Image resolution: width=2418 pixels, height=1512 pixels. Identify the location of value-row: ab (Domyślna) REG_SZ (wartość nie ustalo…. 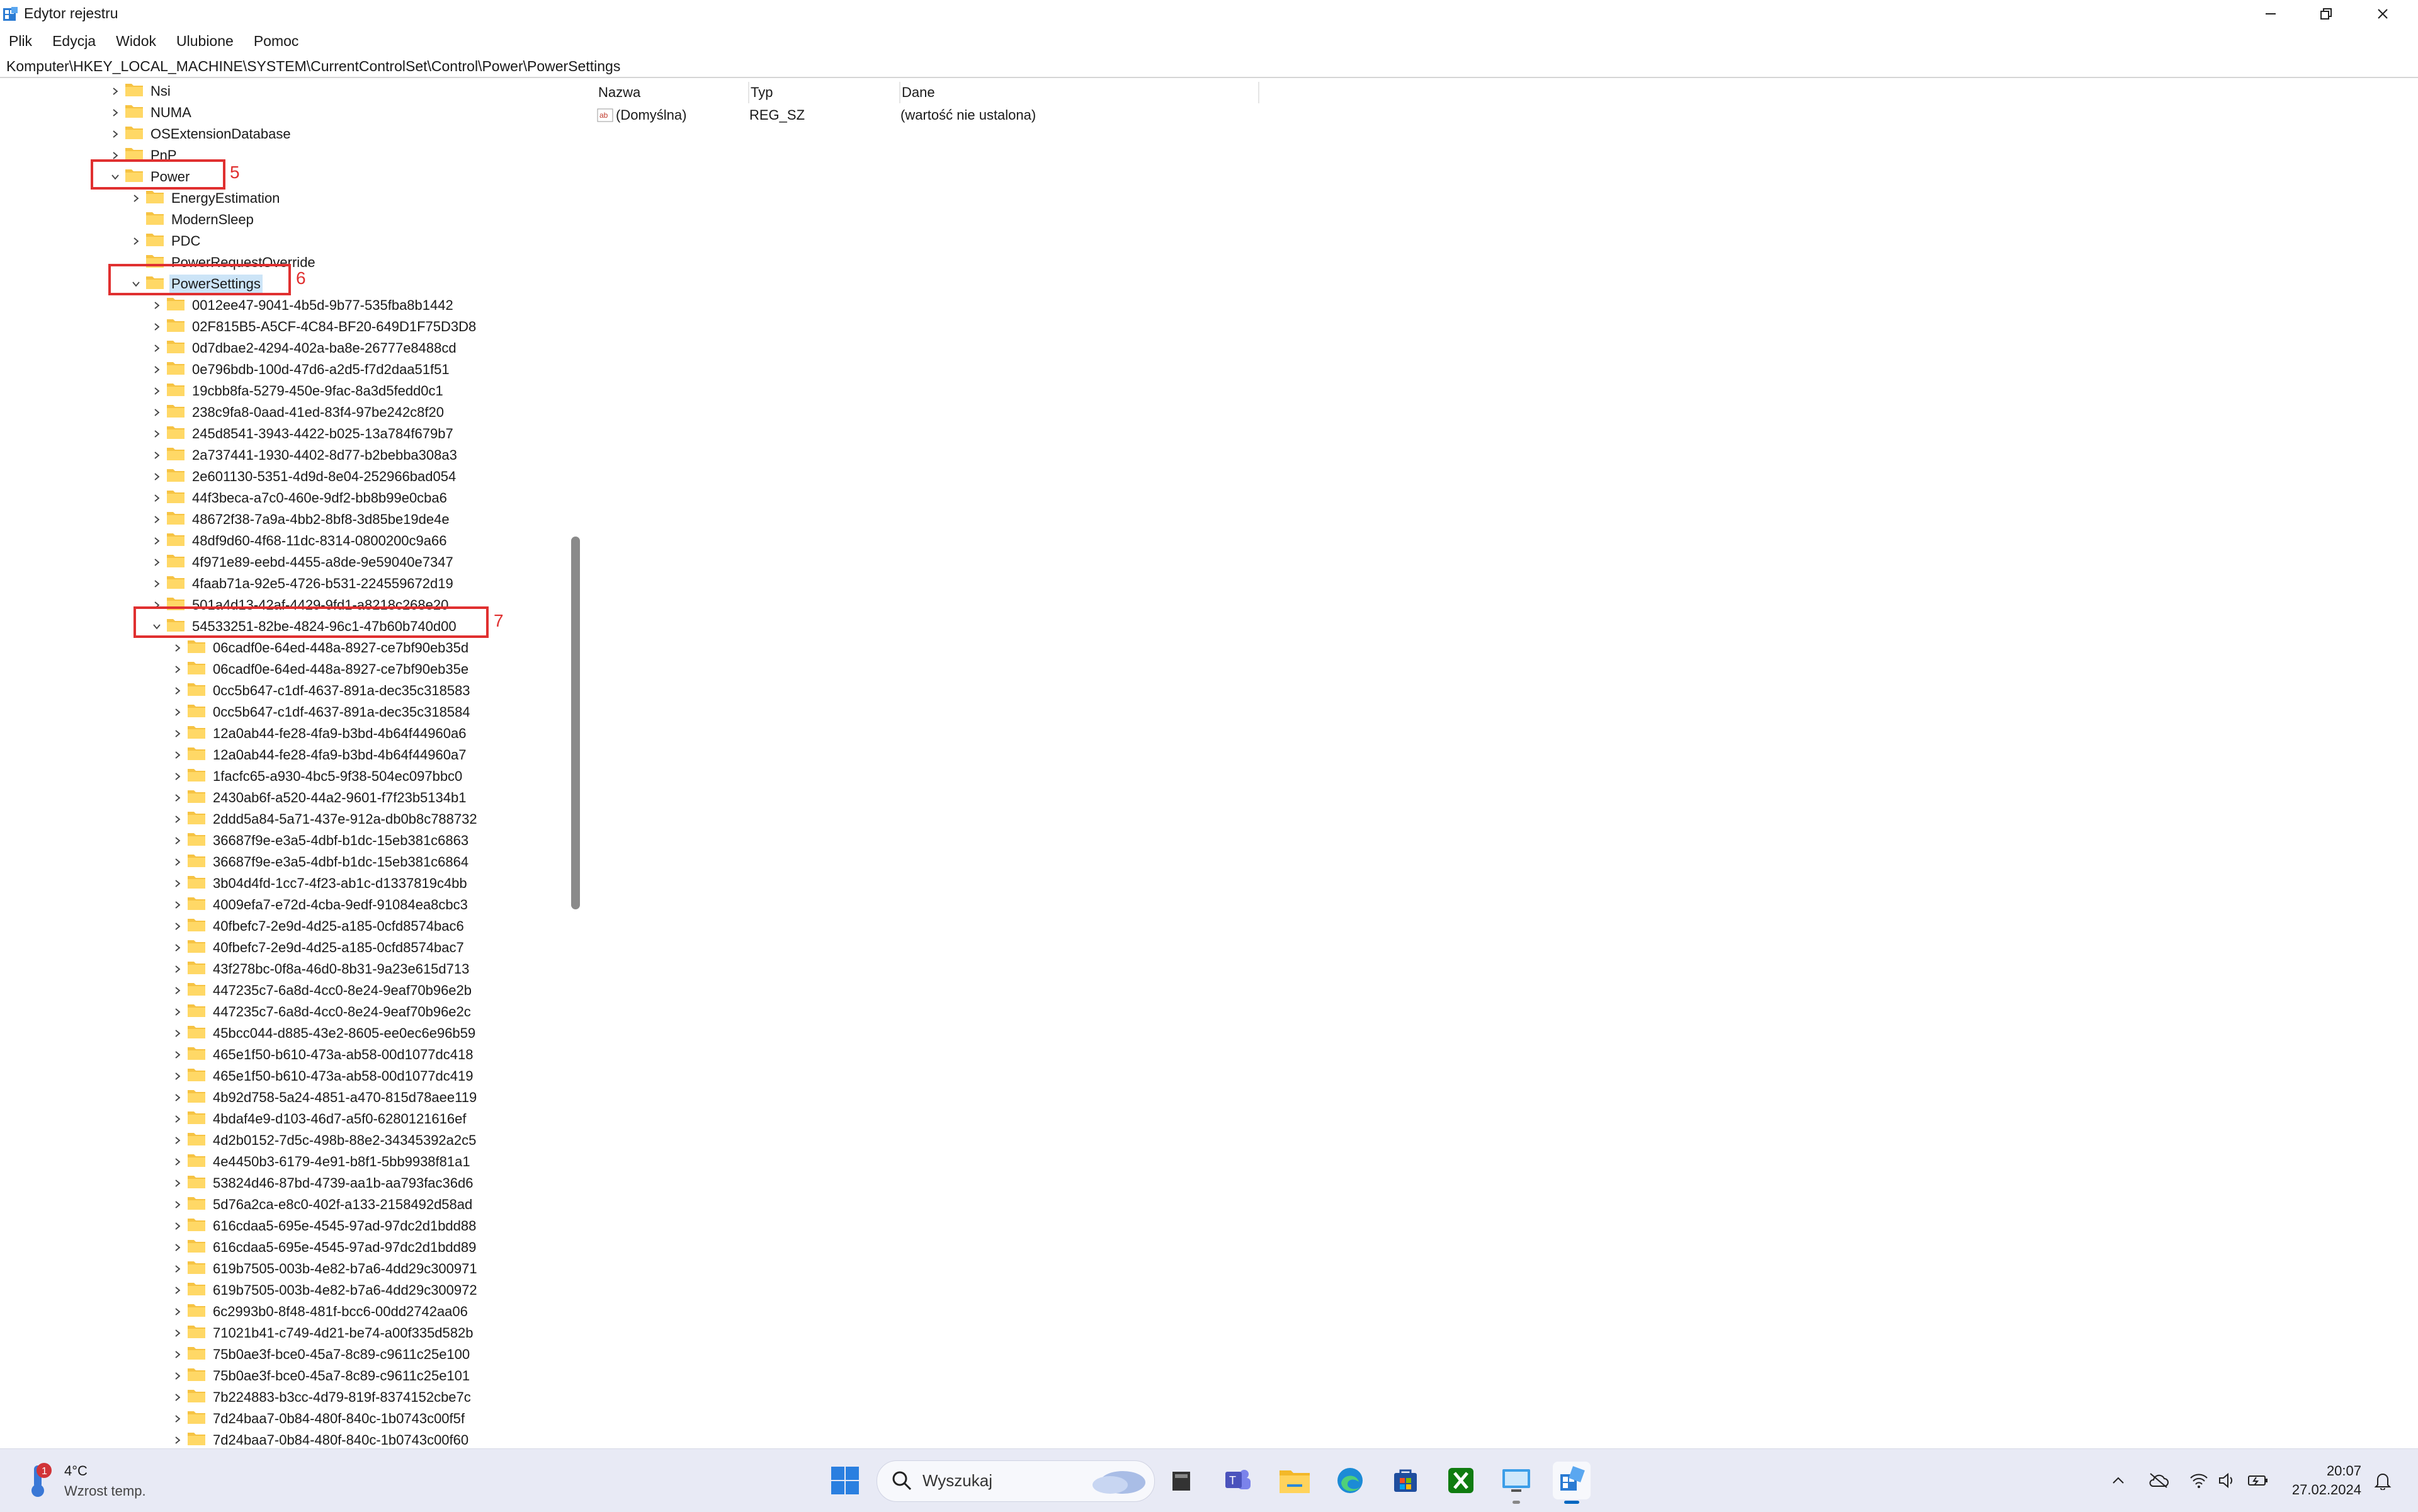
(816, 116).